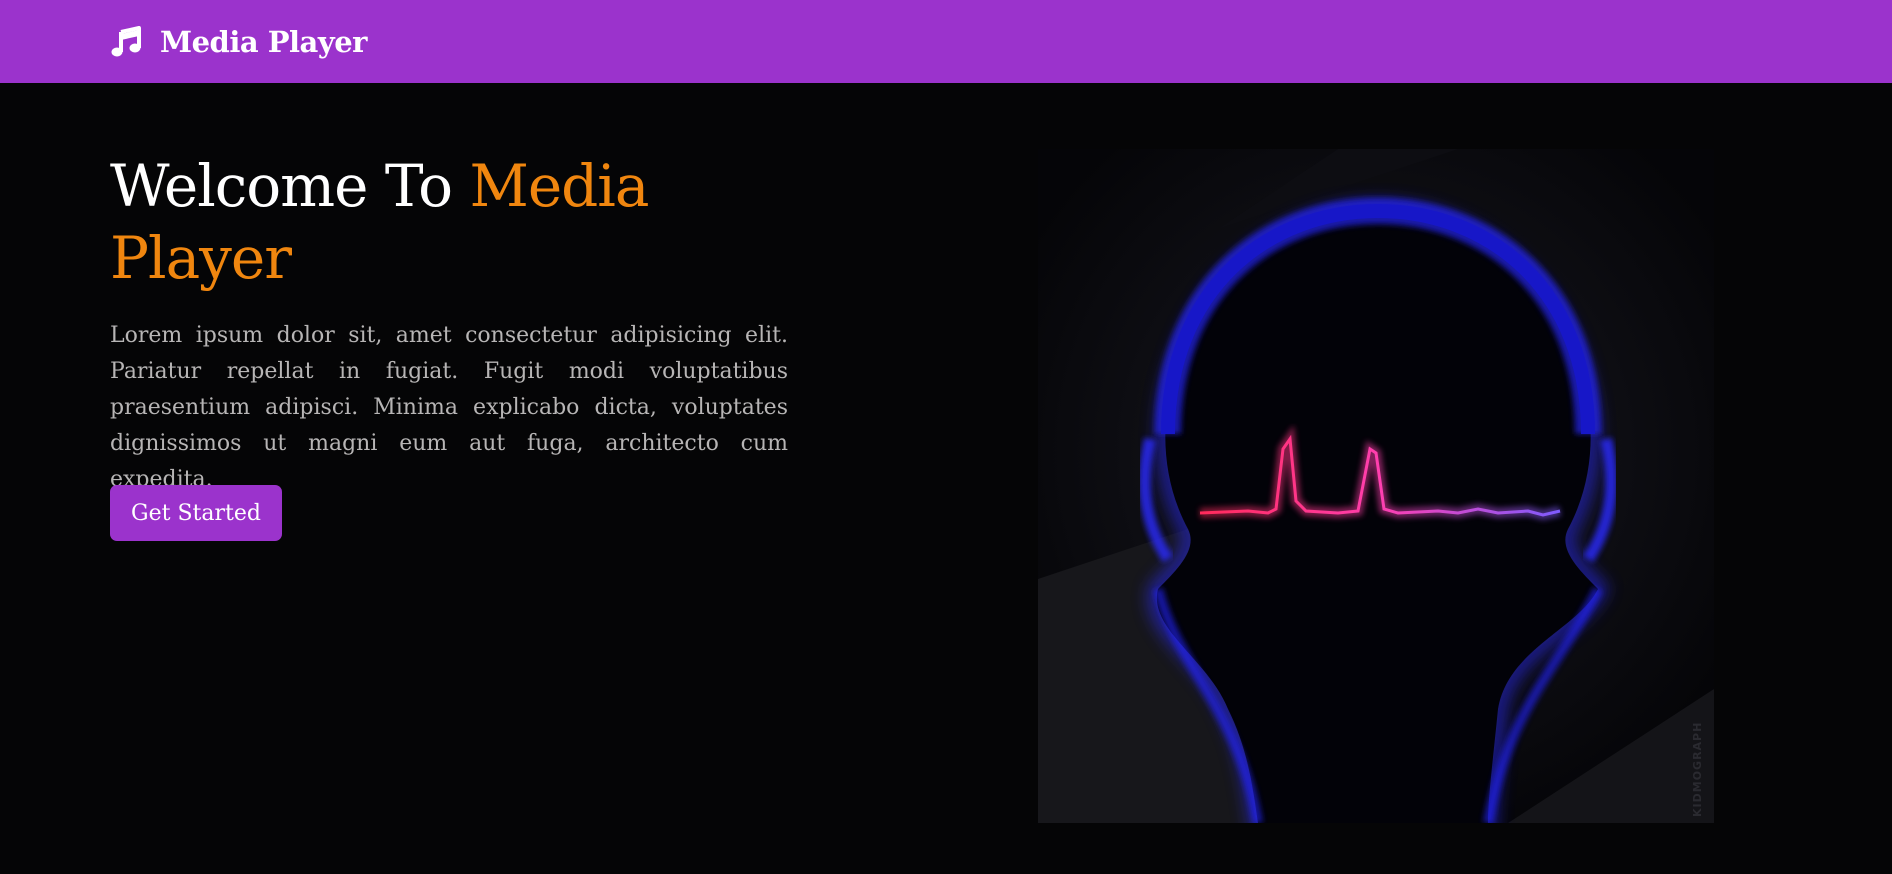  Describe the element at coordinates (263, 41) in the screenshot. I see `brand-name: Media Player` at that location.